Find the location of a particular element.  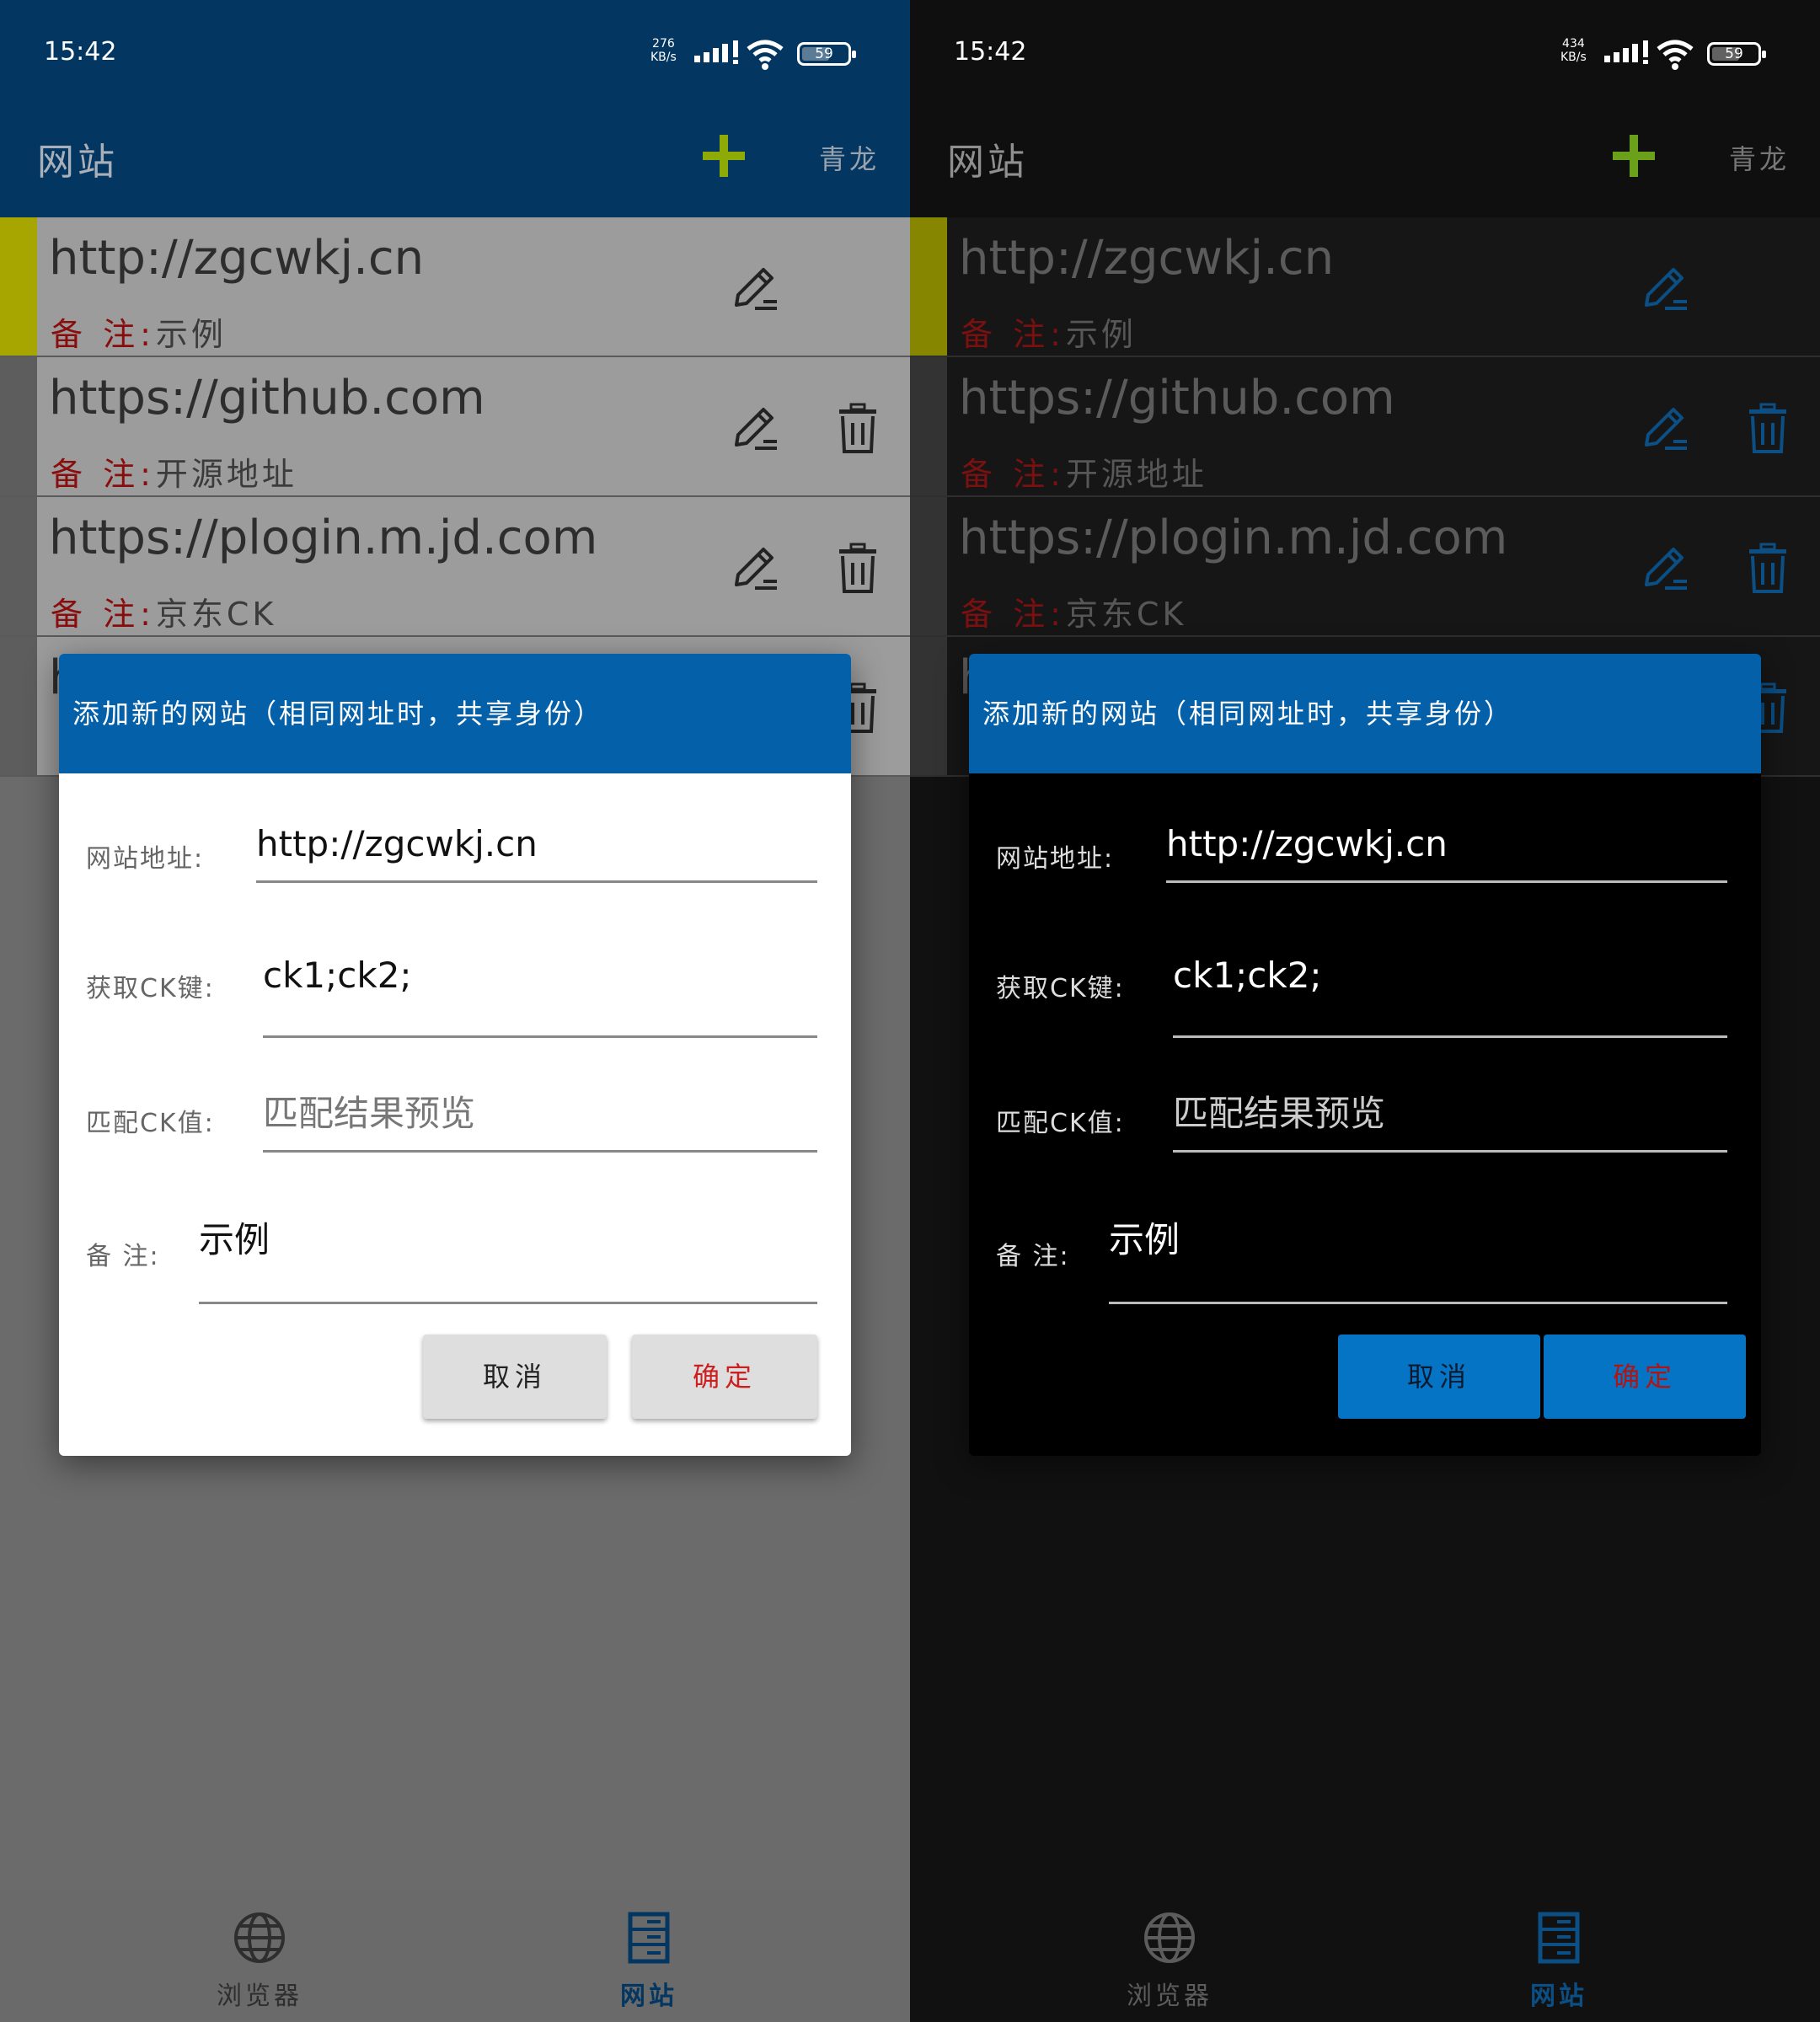

dialog-title: 添加新的网站（相同网址时，共享身份） is located at coordinates (455, 713).